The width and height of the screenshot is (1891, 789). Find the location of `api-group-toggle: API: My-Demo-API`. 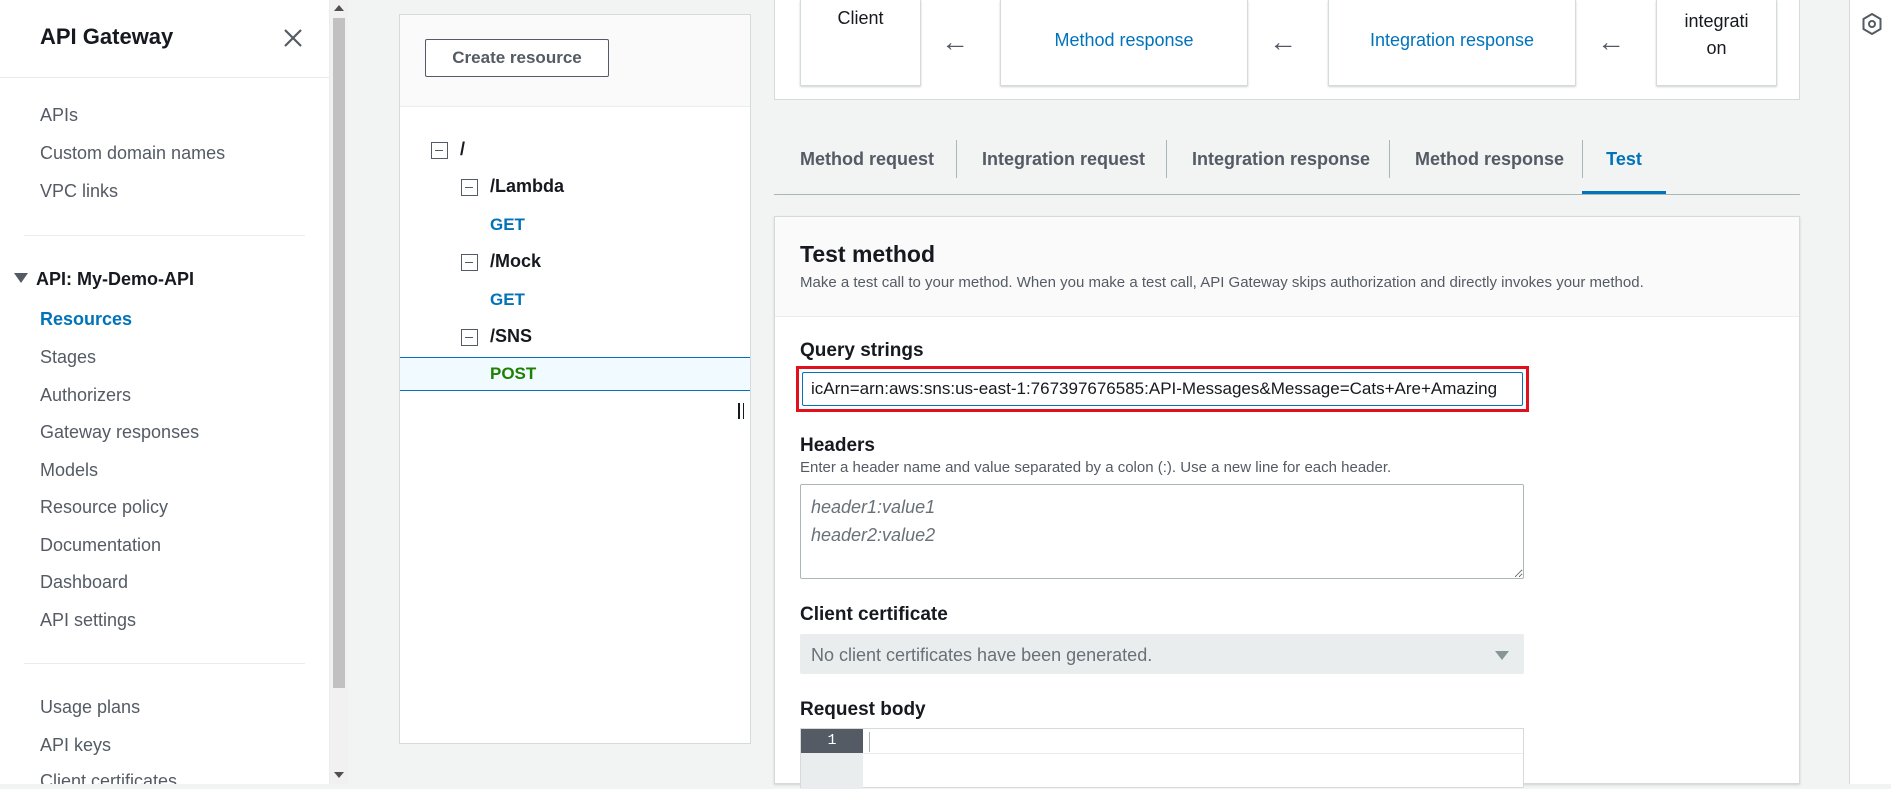

api-group-toggle: API: My-Demo-API is located at coordinates (104, 279).